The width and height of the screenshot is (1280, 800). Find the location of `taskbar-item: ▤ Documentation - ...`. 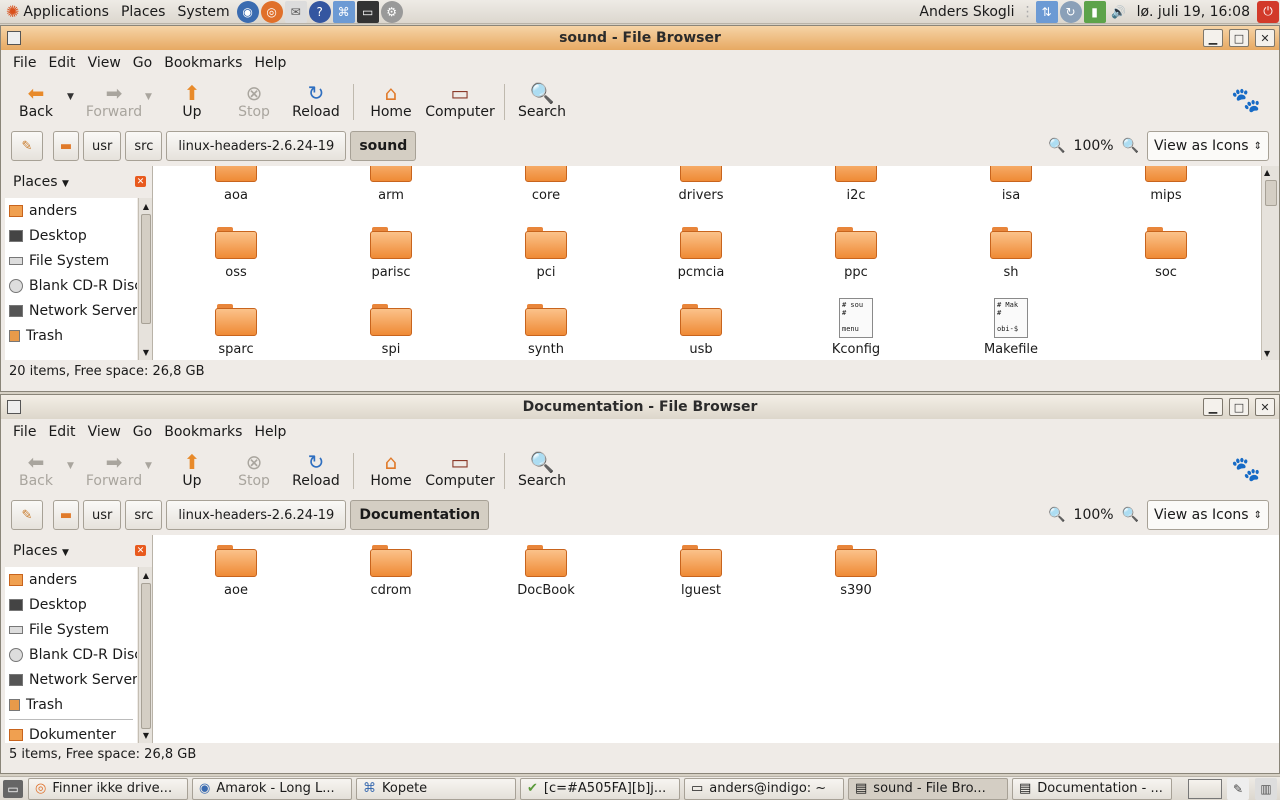

taskbar-item: ▤ Documentation - ... is located at coordinates (1092, 788).